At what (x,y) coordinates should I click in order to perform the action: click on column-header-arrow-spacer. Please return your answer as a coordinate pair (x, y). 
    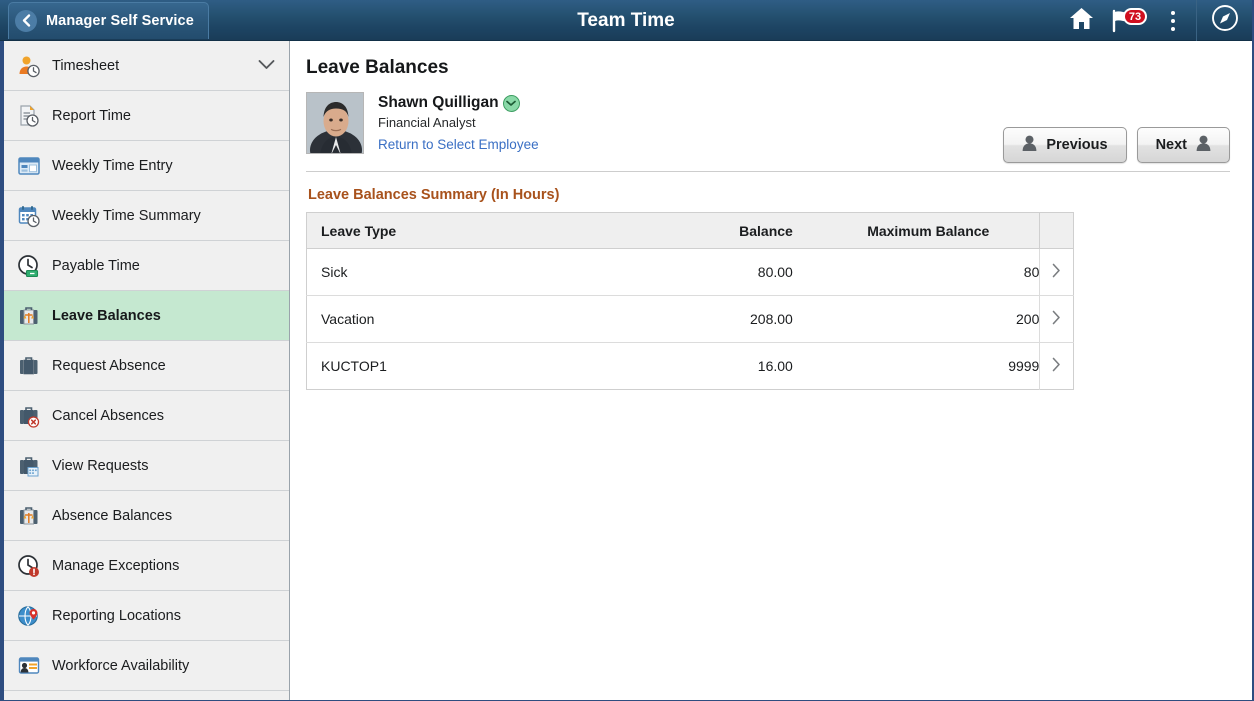
    Looking at the image, I should click on (1056, 230).